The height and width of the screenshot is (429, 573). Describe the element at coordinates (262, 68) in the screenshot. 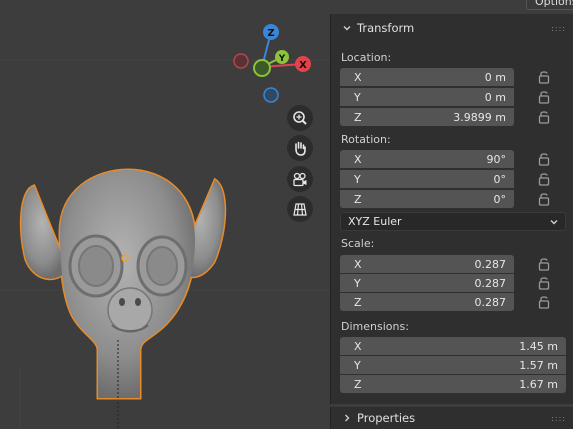

I see `neg-y-axis-handle` at that location.